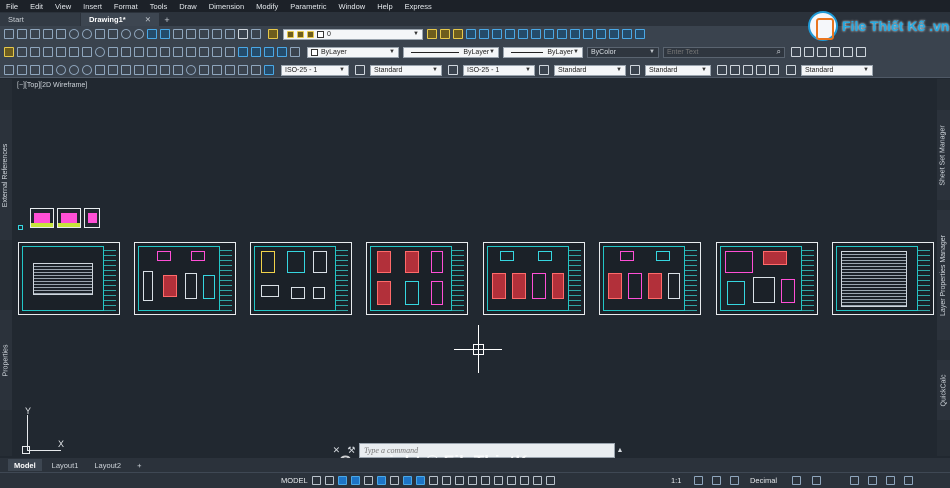  Describe the element at coordinates (165, 34) in the screenshot. I see `make-block-icon` at that location.